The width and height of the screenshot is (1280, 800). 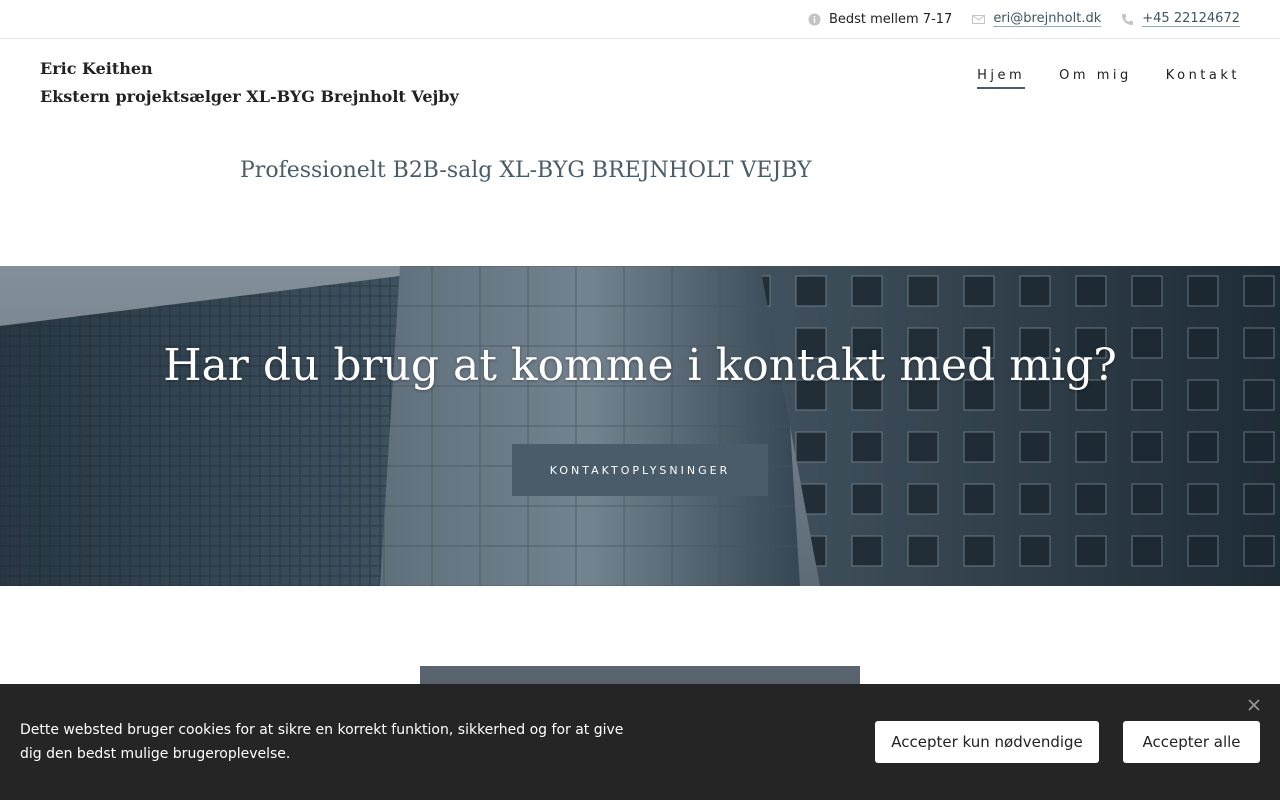 What do you see at coordinates (1191, 19) in the screenshot?
I see `phone-link: +45 22124672` at bounding box center [1191, 19].